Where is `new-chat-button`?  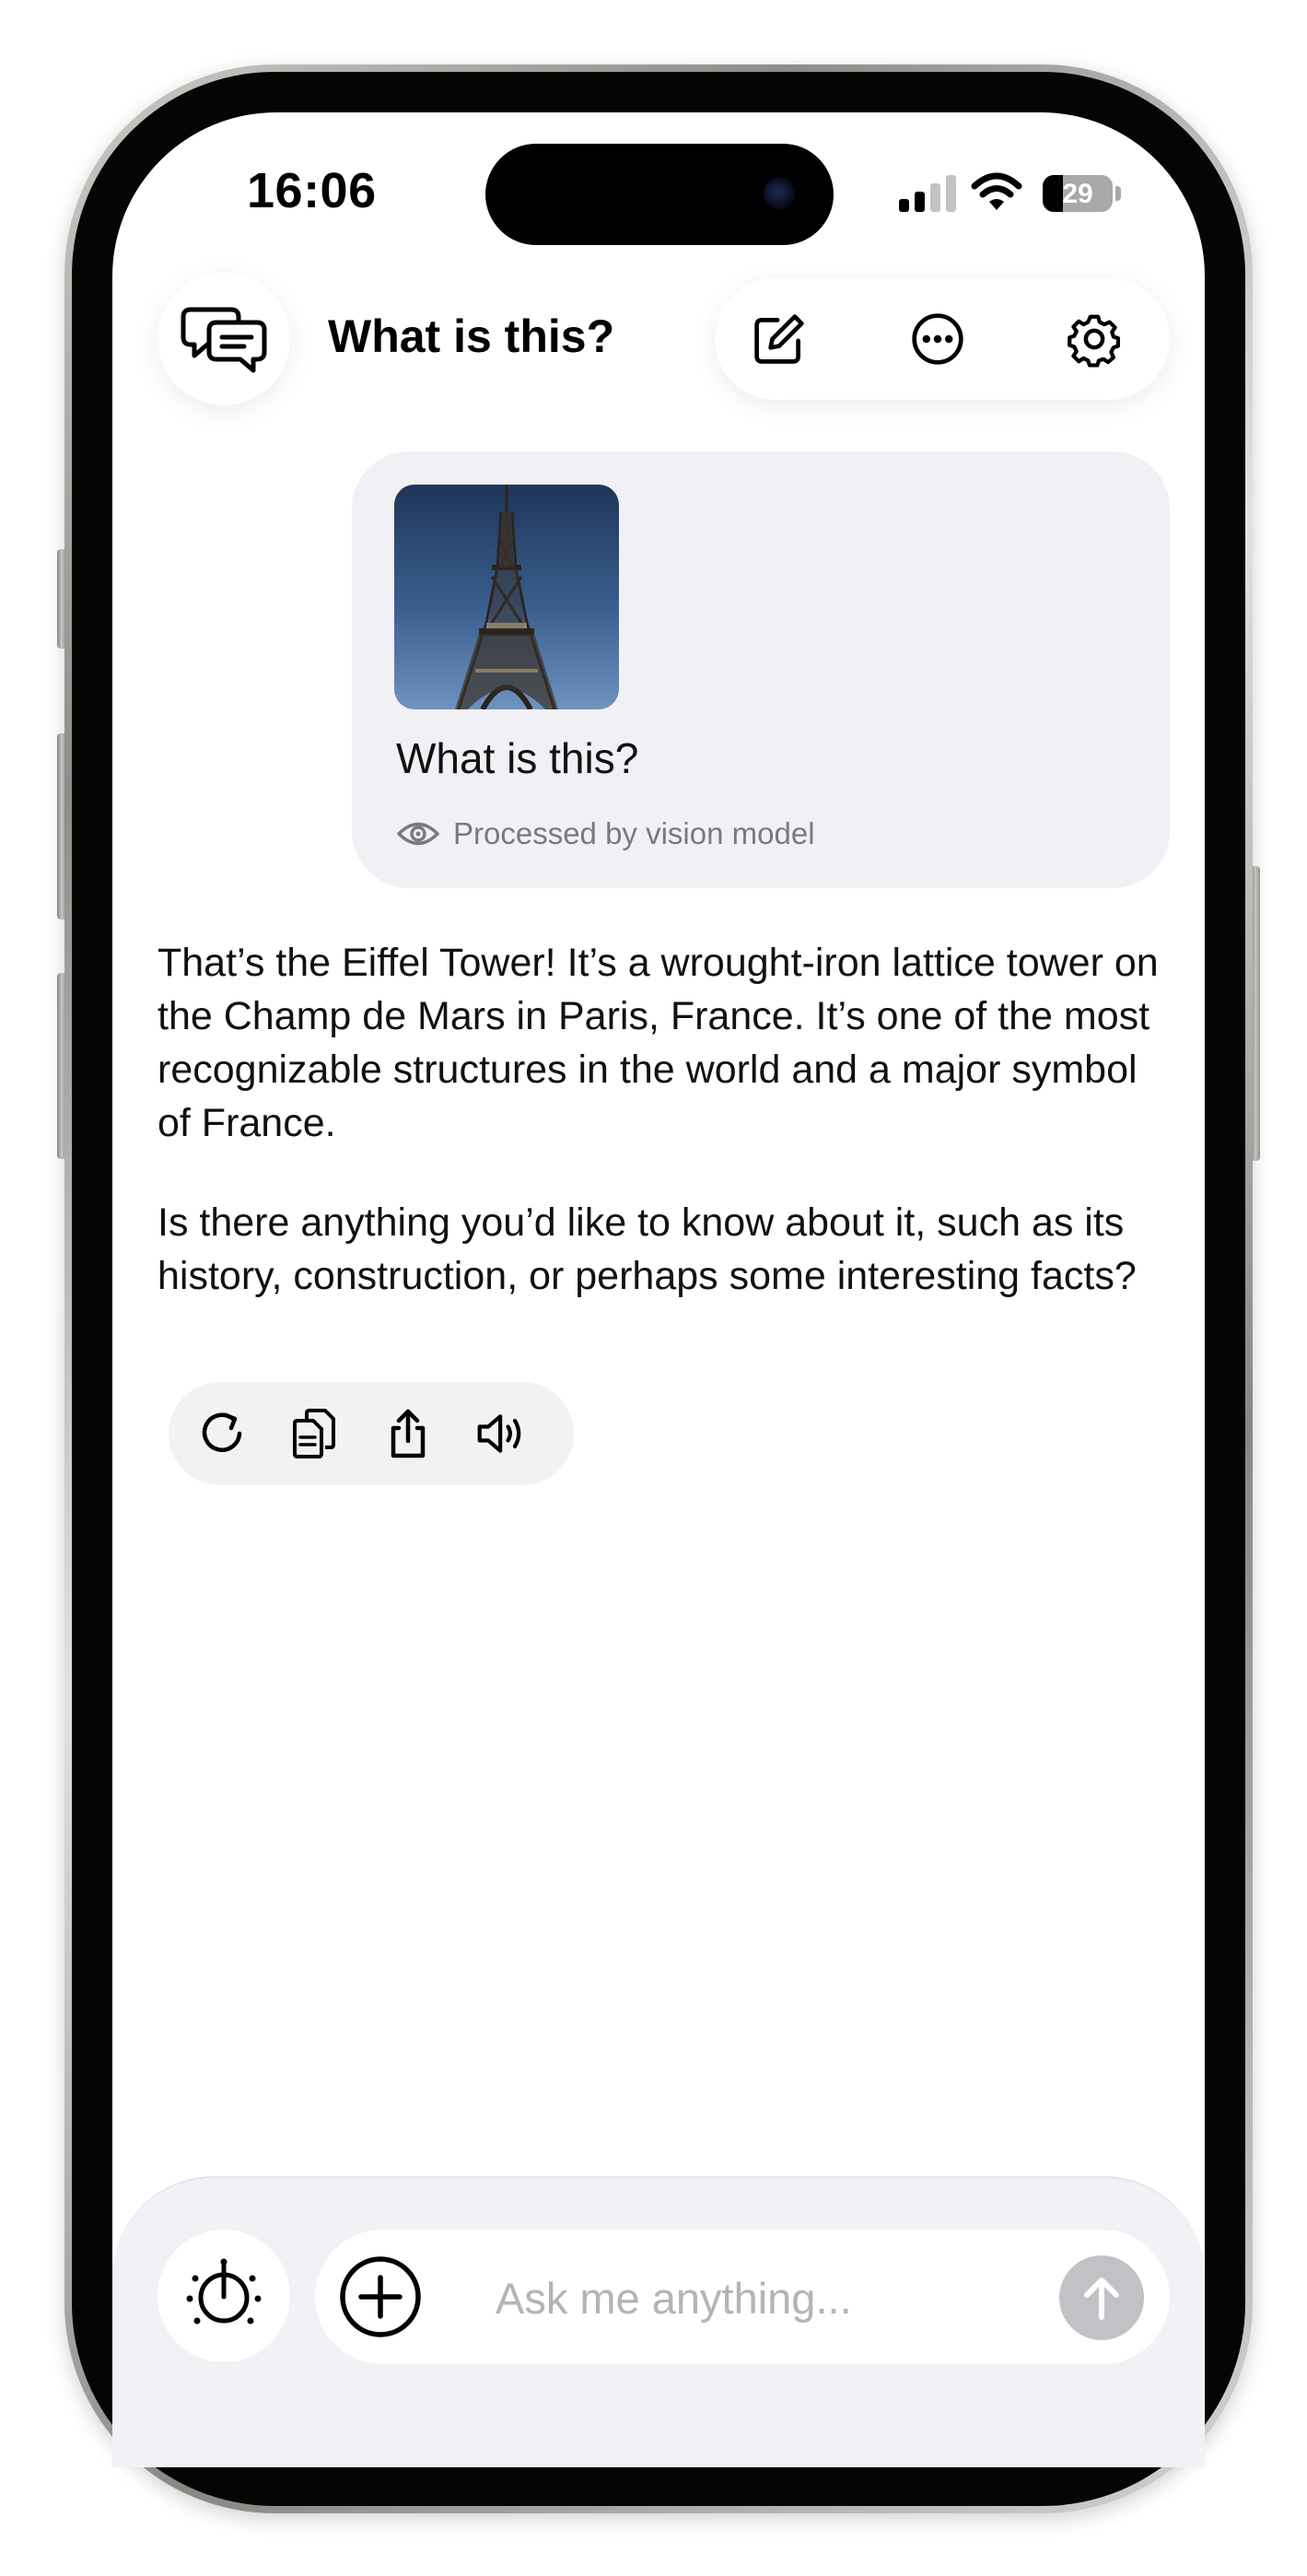
new-chat-button is located at coordinates (780, 339).